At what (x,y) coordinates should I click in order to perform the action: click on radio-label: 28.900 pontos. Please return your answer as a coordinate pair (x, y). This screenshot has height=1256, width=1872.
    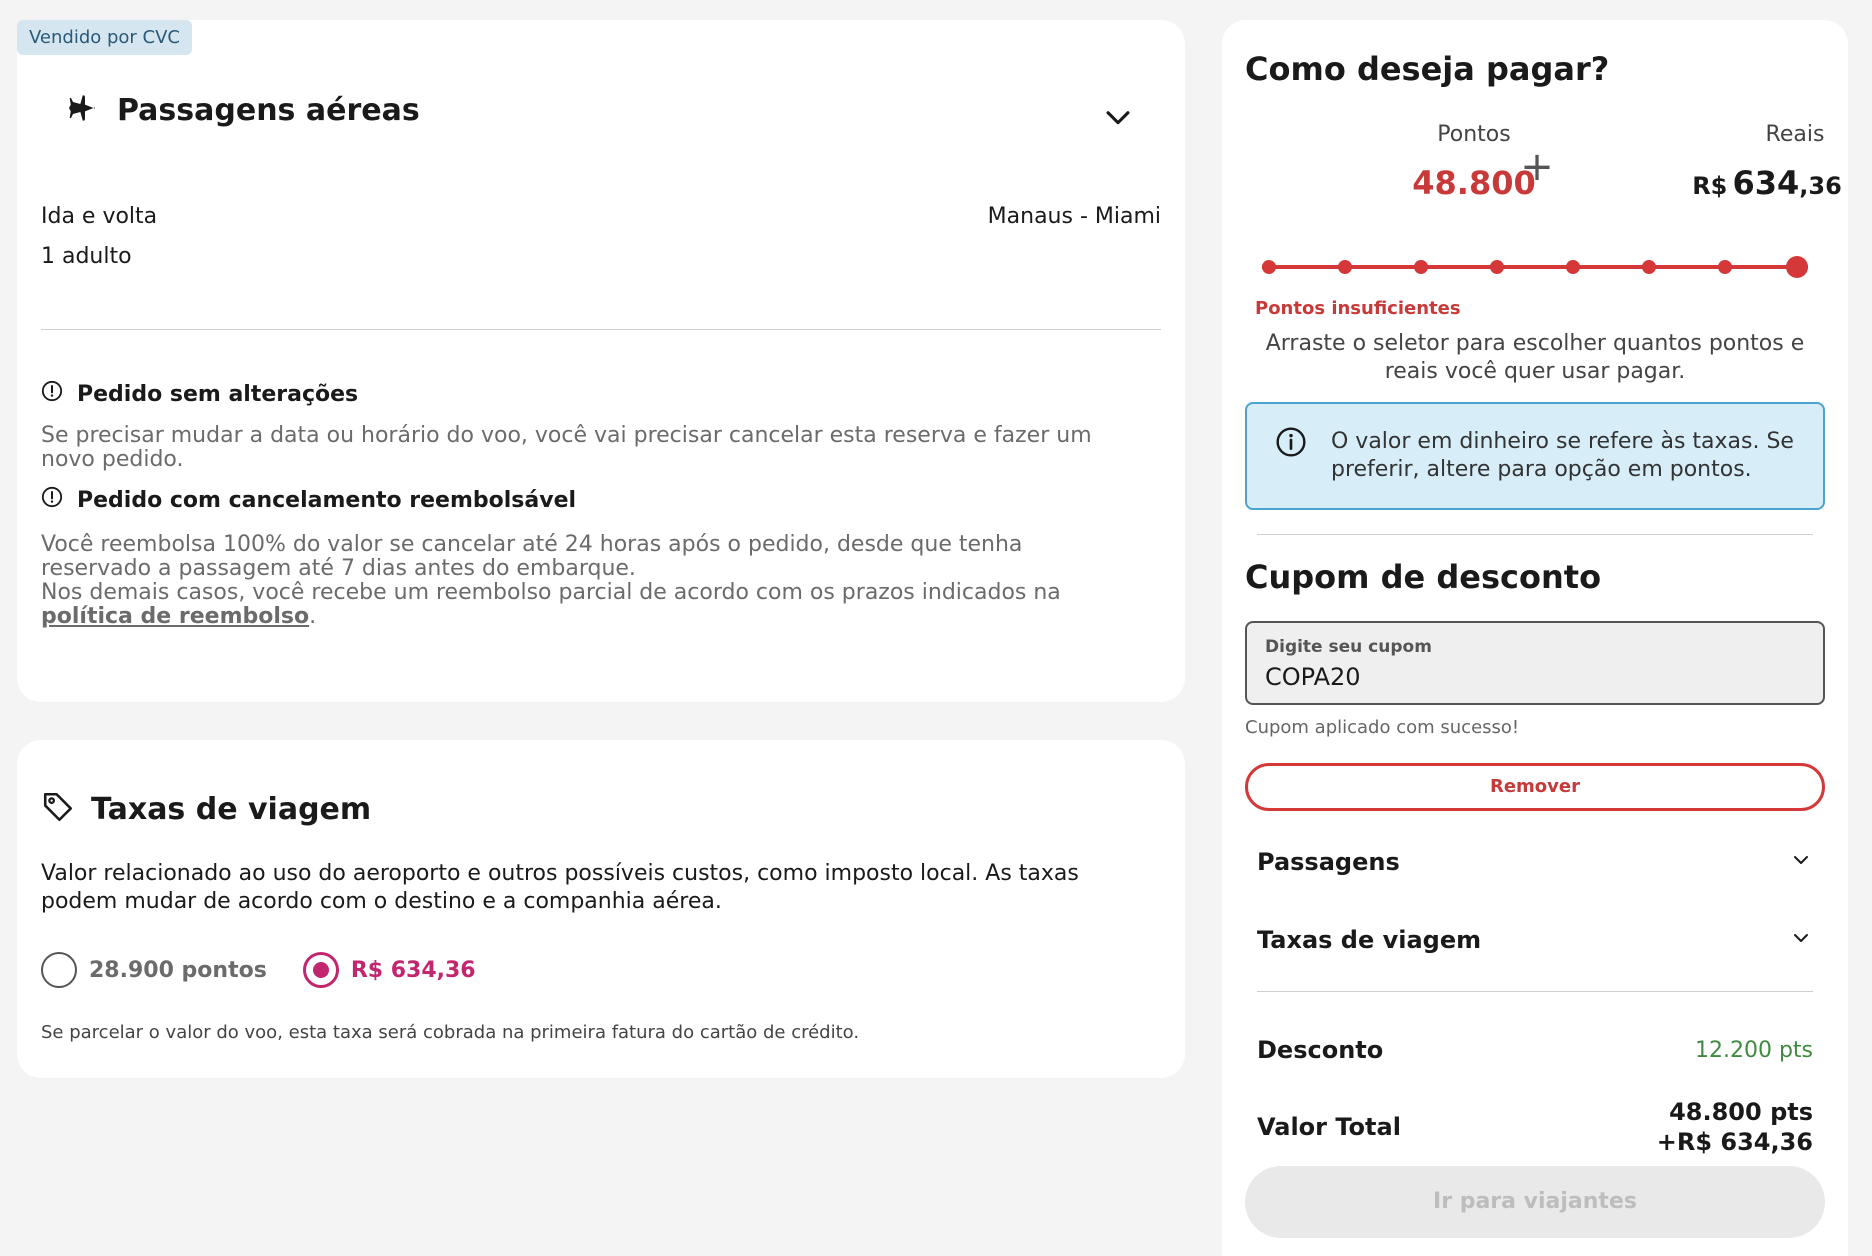
    Looking at the image, I should click on (178, 970).